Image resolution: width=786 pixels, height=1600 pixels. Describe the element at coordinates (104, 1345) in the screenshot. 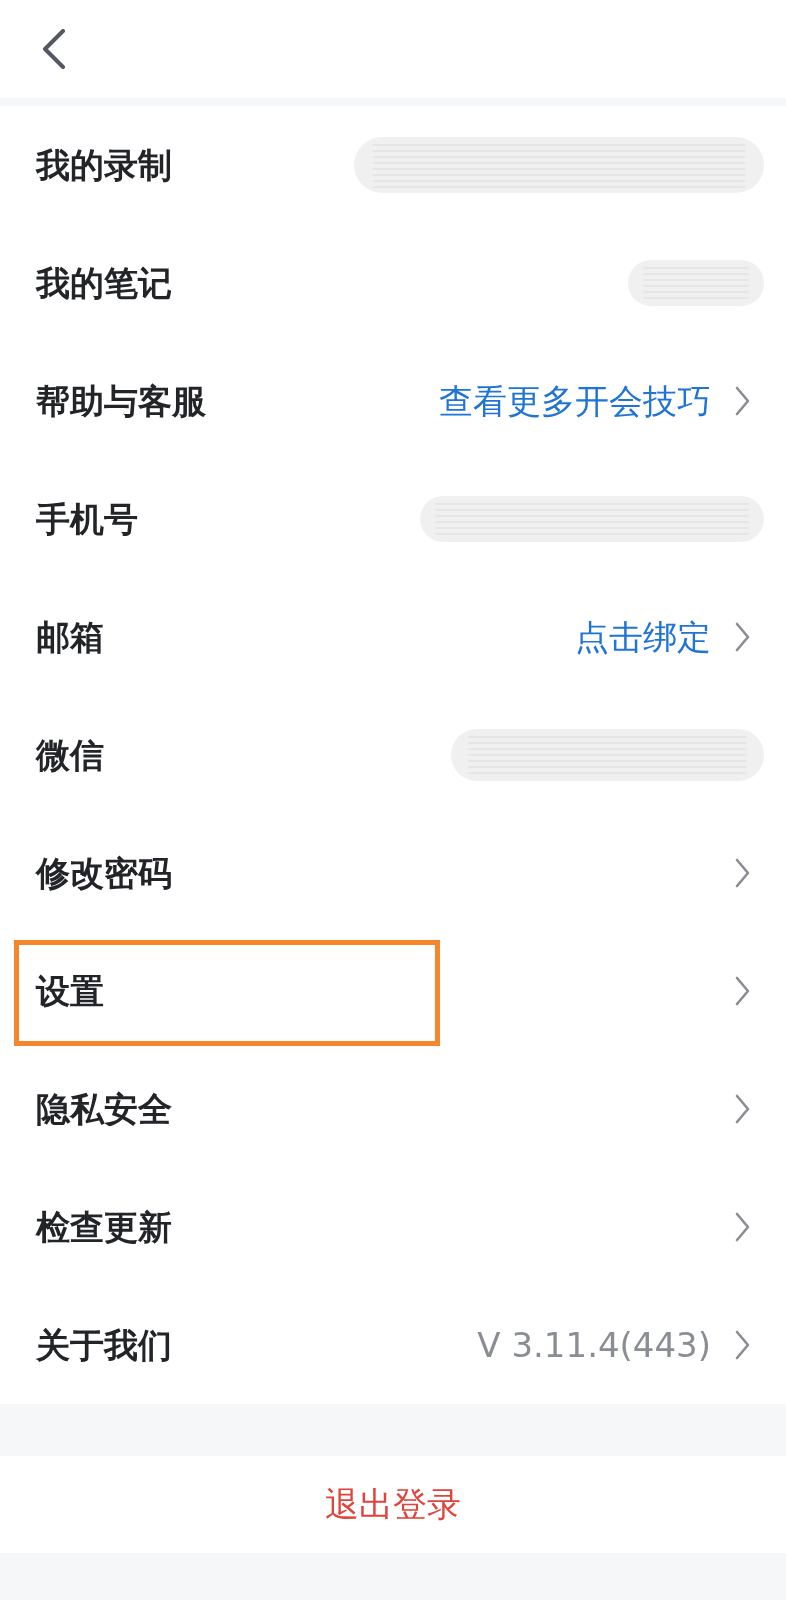

I see `row-label: 关于我们` at that location.